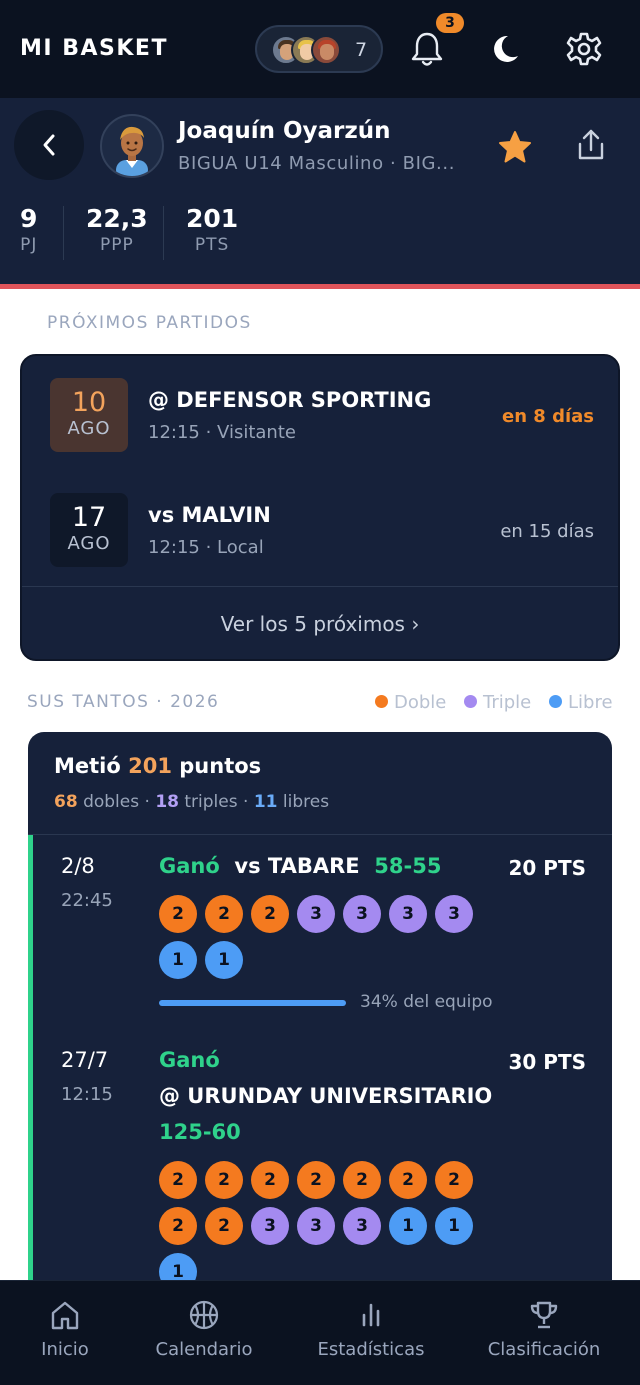 Image resolution: width=640 pixels, height=1385 pixels. I want to click on followers-count: 7, so click(361, 50).